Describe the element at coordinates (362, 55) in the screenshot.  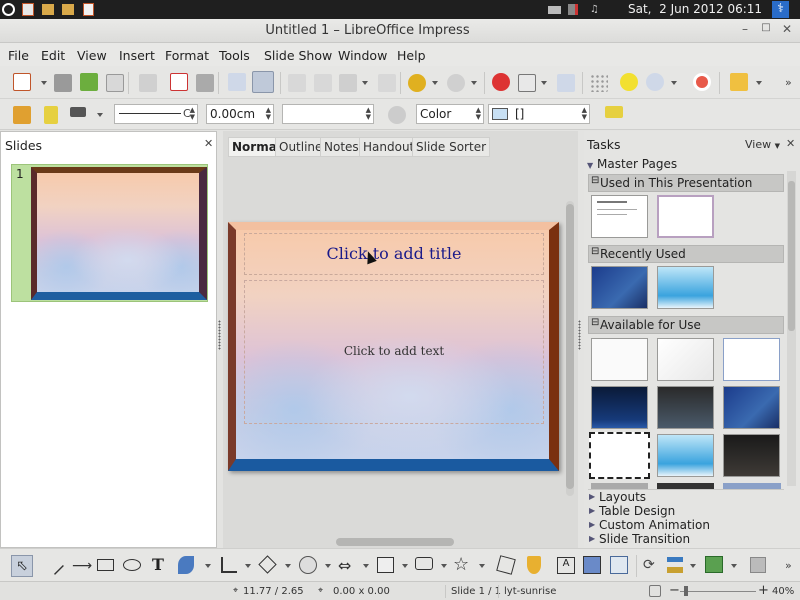
I see `menu-window: Window` at that location.